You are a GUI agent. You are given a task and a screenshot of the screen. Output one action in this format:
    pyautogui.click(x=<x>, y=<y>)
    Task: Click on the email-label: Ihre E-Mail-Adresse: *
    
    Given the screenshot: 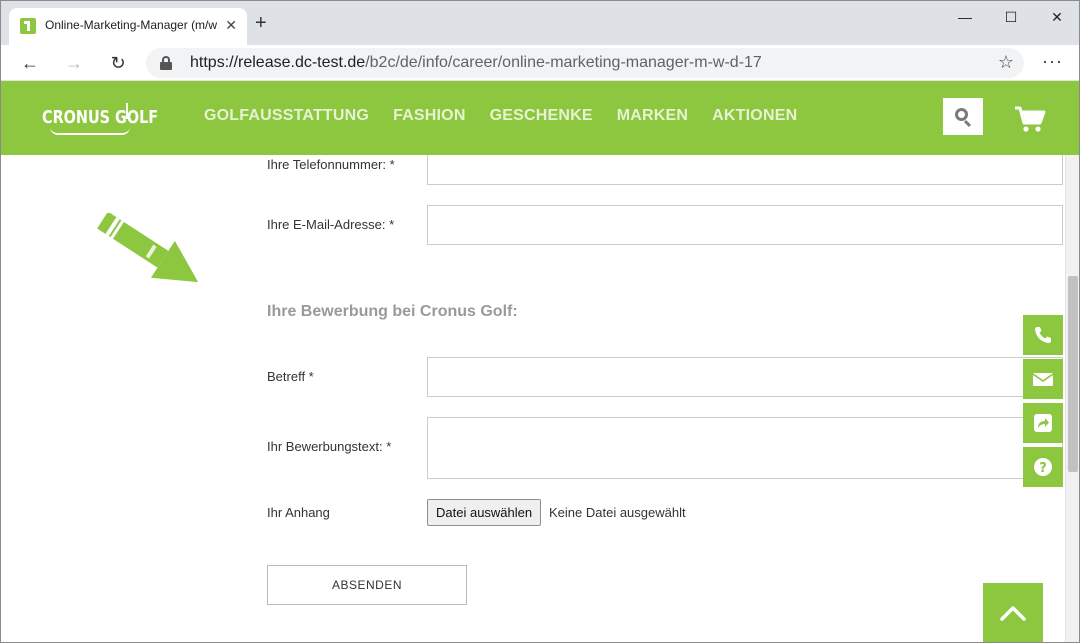 What is the action you would take?
    pyautogui.click(x=331, y=224)
    